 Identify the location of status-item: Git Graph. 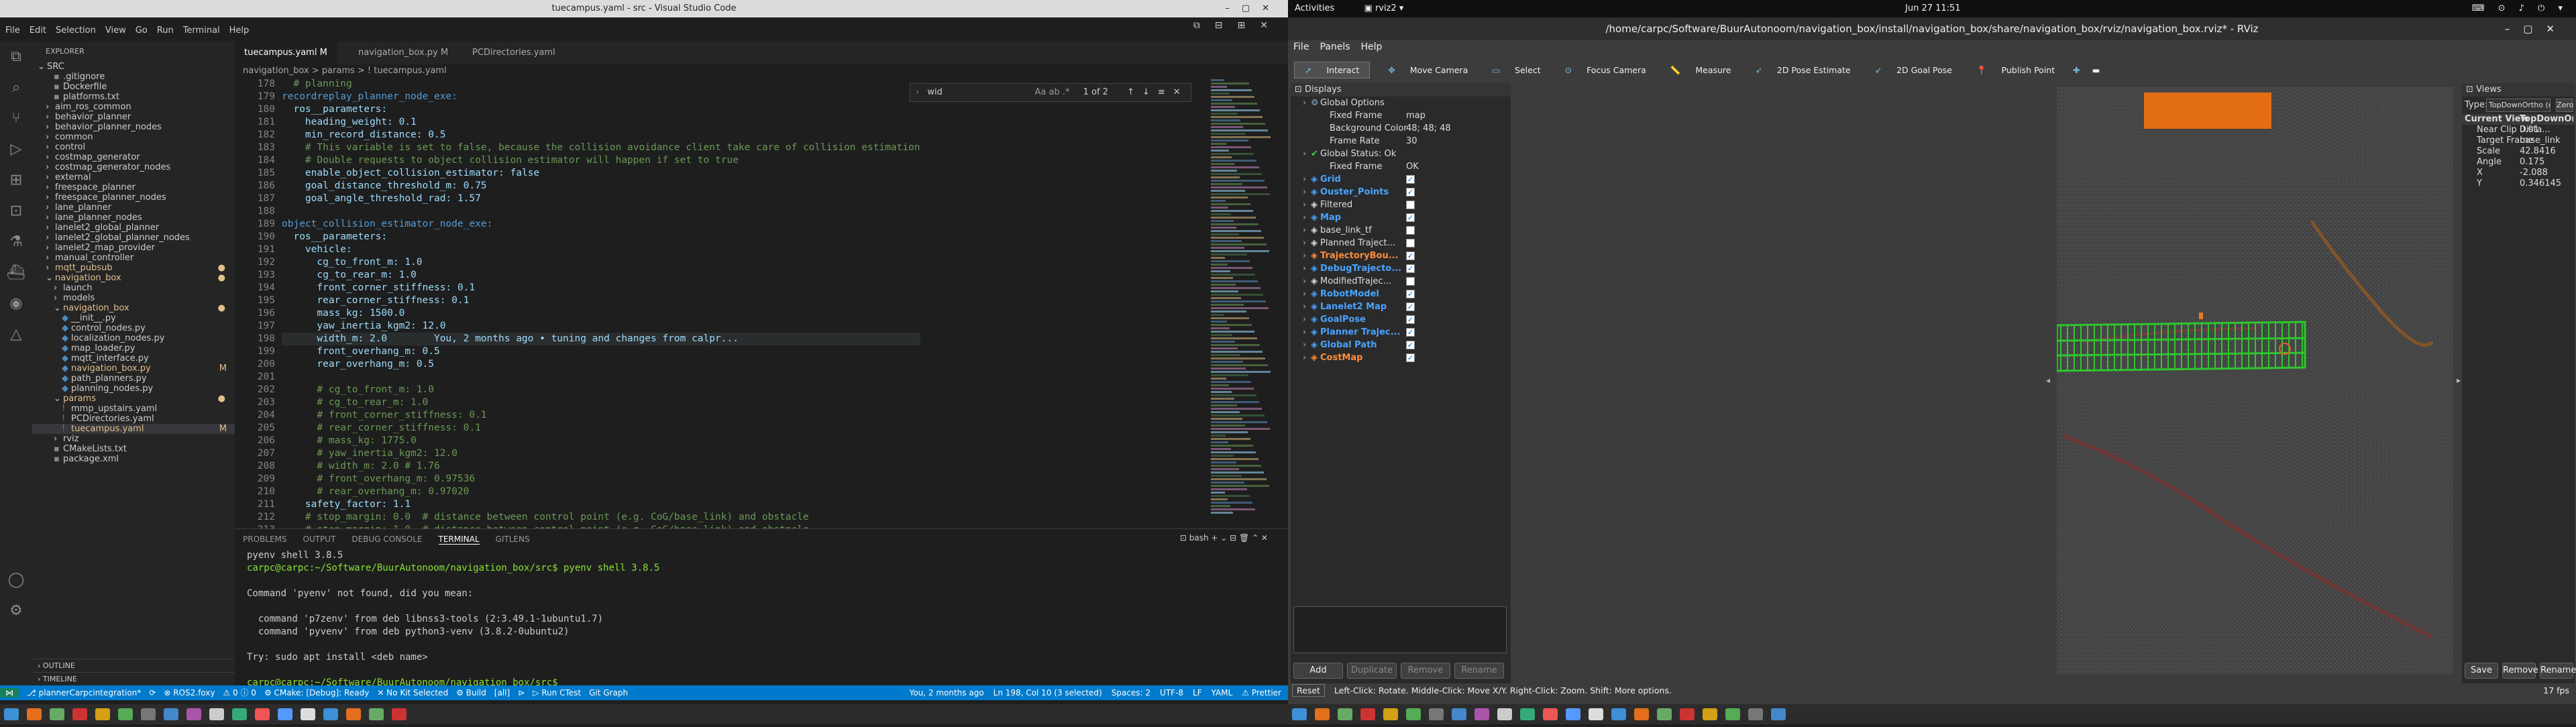
(608, 692).